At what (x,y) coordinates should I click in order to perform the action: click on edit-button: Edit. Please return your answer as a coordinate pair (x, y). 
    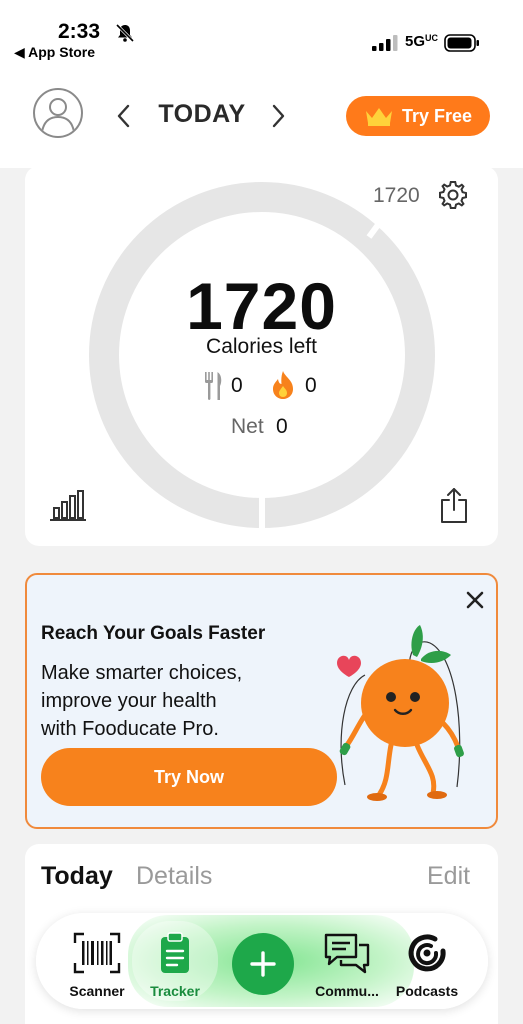
    Looking at the image, I should click on (448, 876).